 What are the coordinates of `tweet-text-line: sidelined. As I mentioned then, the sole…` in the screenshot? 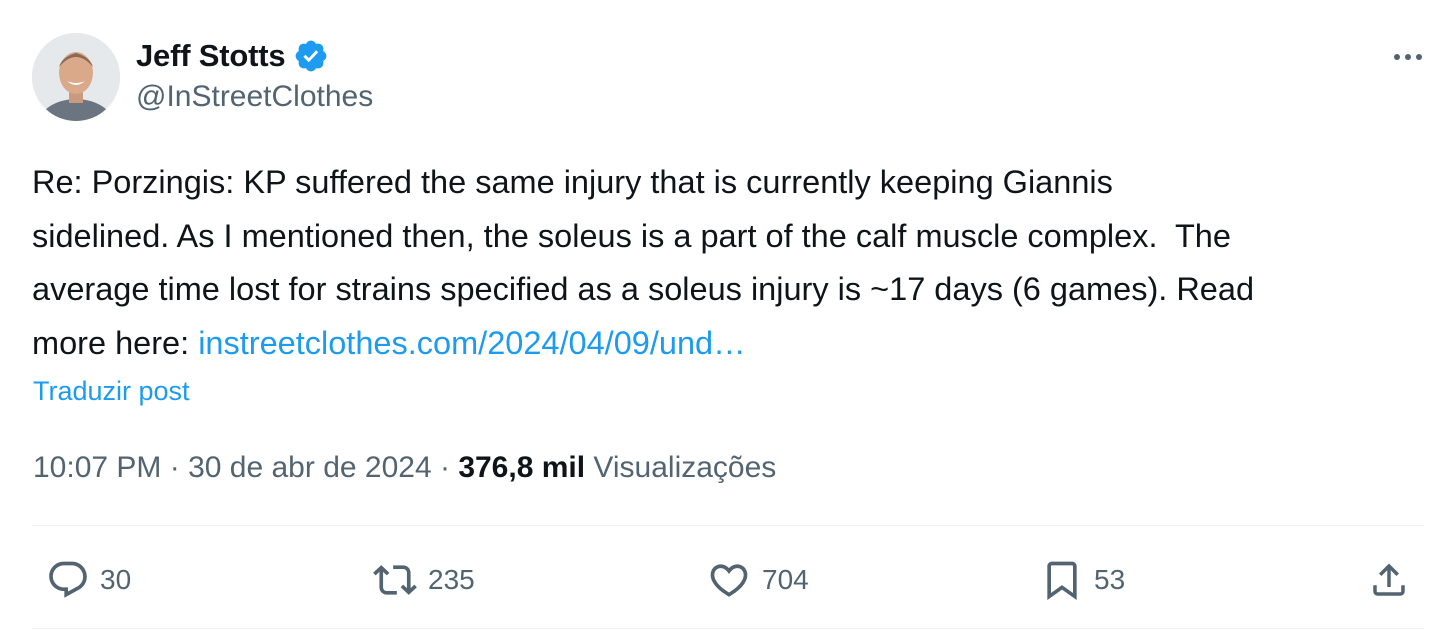 It's located at (631, 235).